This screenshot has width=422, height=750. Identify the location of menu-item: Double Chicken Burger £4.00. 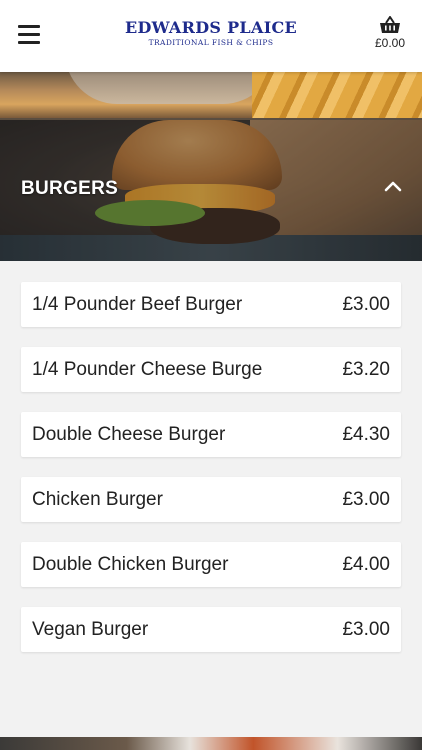
(211, 564).